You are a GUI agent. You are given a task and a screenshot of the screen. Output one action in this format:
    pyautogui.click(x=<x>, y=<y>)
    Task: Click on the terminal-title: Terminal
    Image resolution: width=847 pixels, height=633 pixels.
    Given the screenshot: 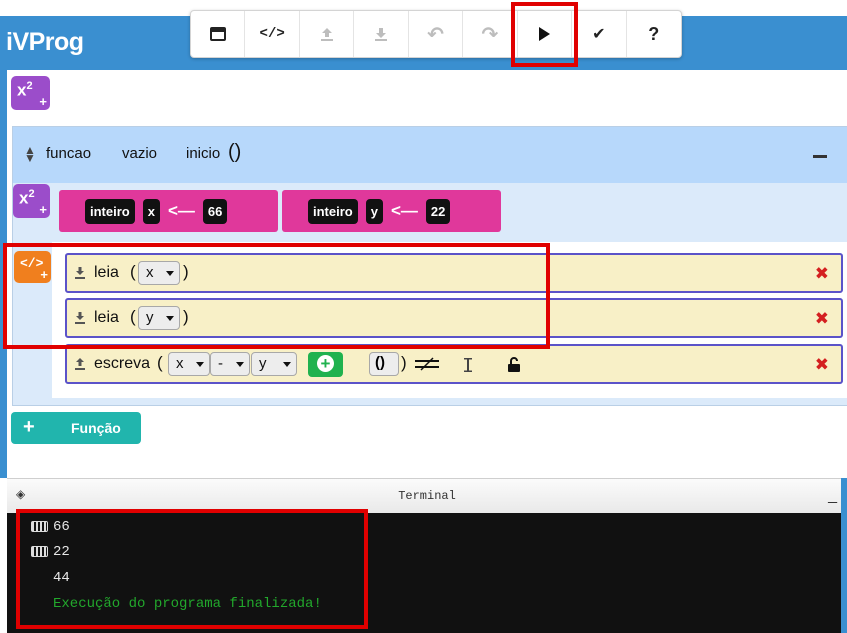 What is the action you would take?
    pyautogui.click(x=427, y=496)
    